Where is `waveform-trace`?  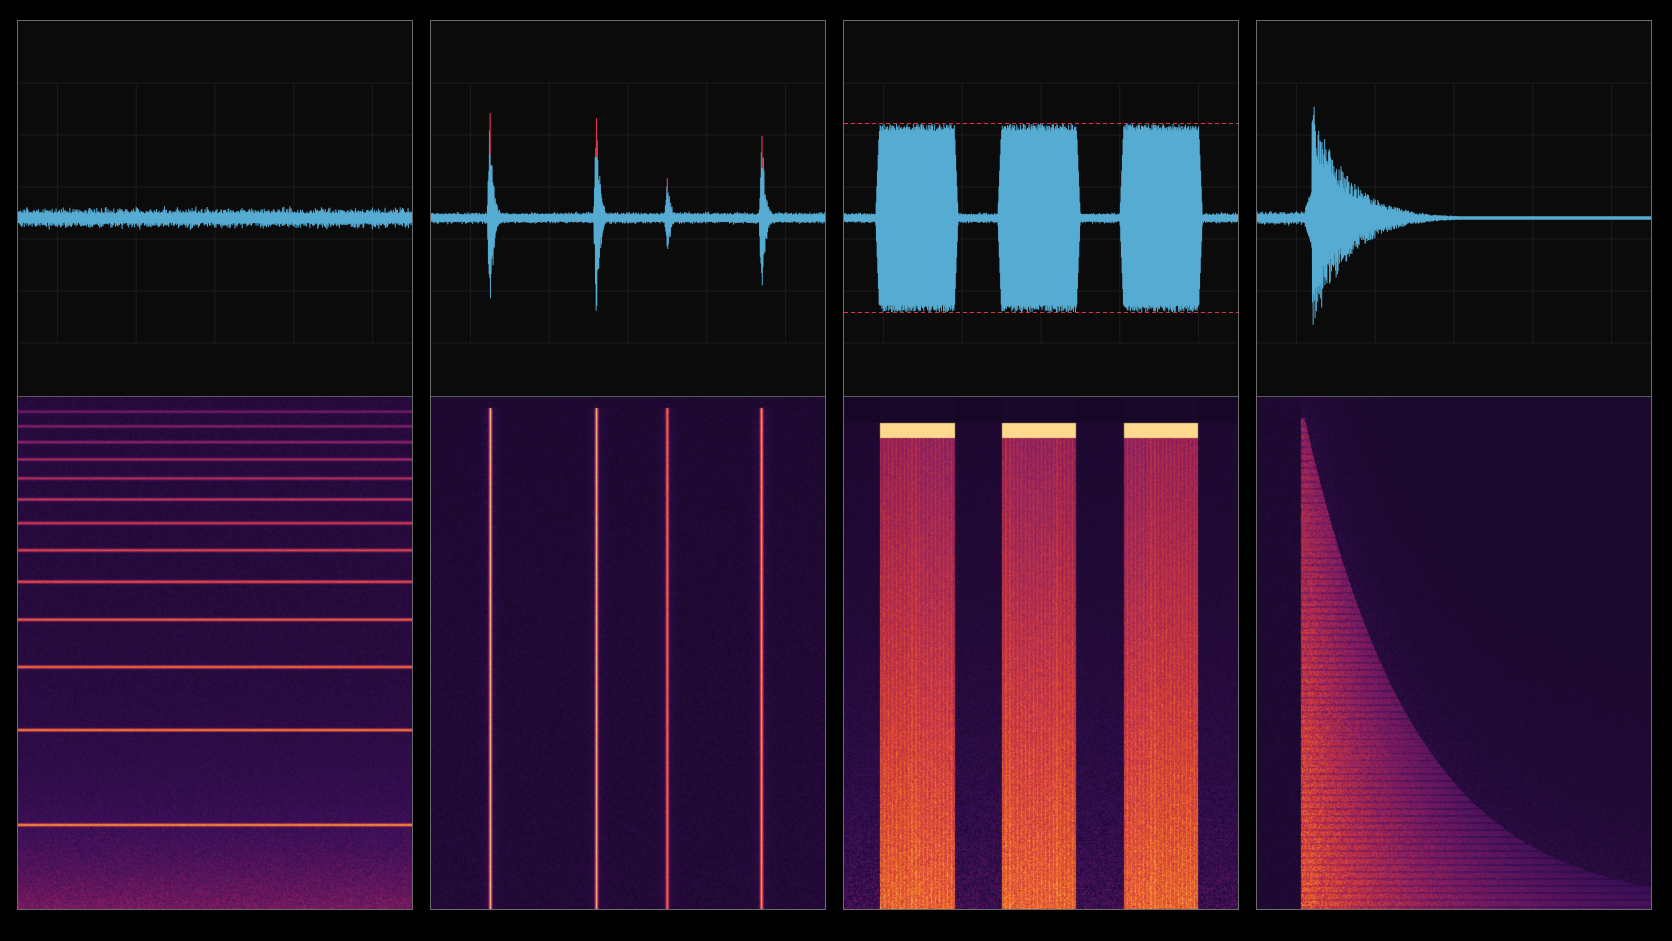 waveform-trace is located at coordinates (1041, 218).